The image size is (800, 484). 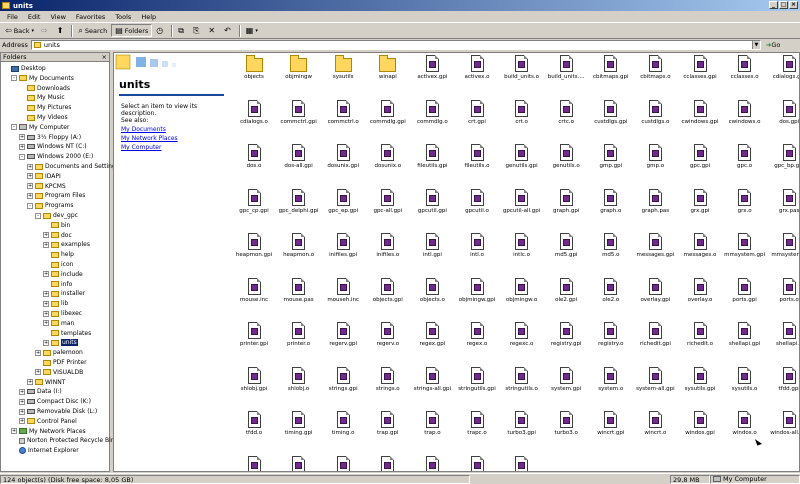 I want to click on file-item: intlc.o, so click(x=522, y=245).